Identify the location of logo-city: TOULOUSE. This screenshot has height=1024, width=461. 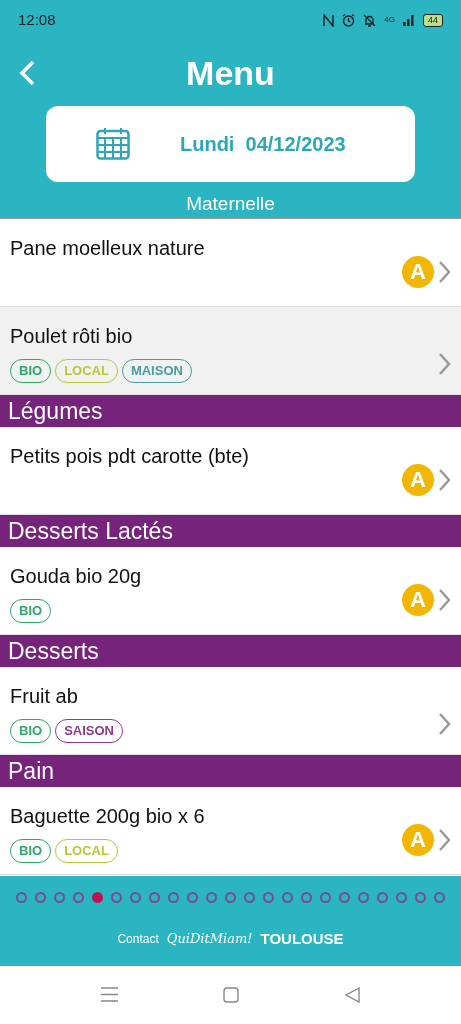
(302, 938).